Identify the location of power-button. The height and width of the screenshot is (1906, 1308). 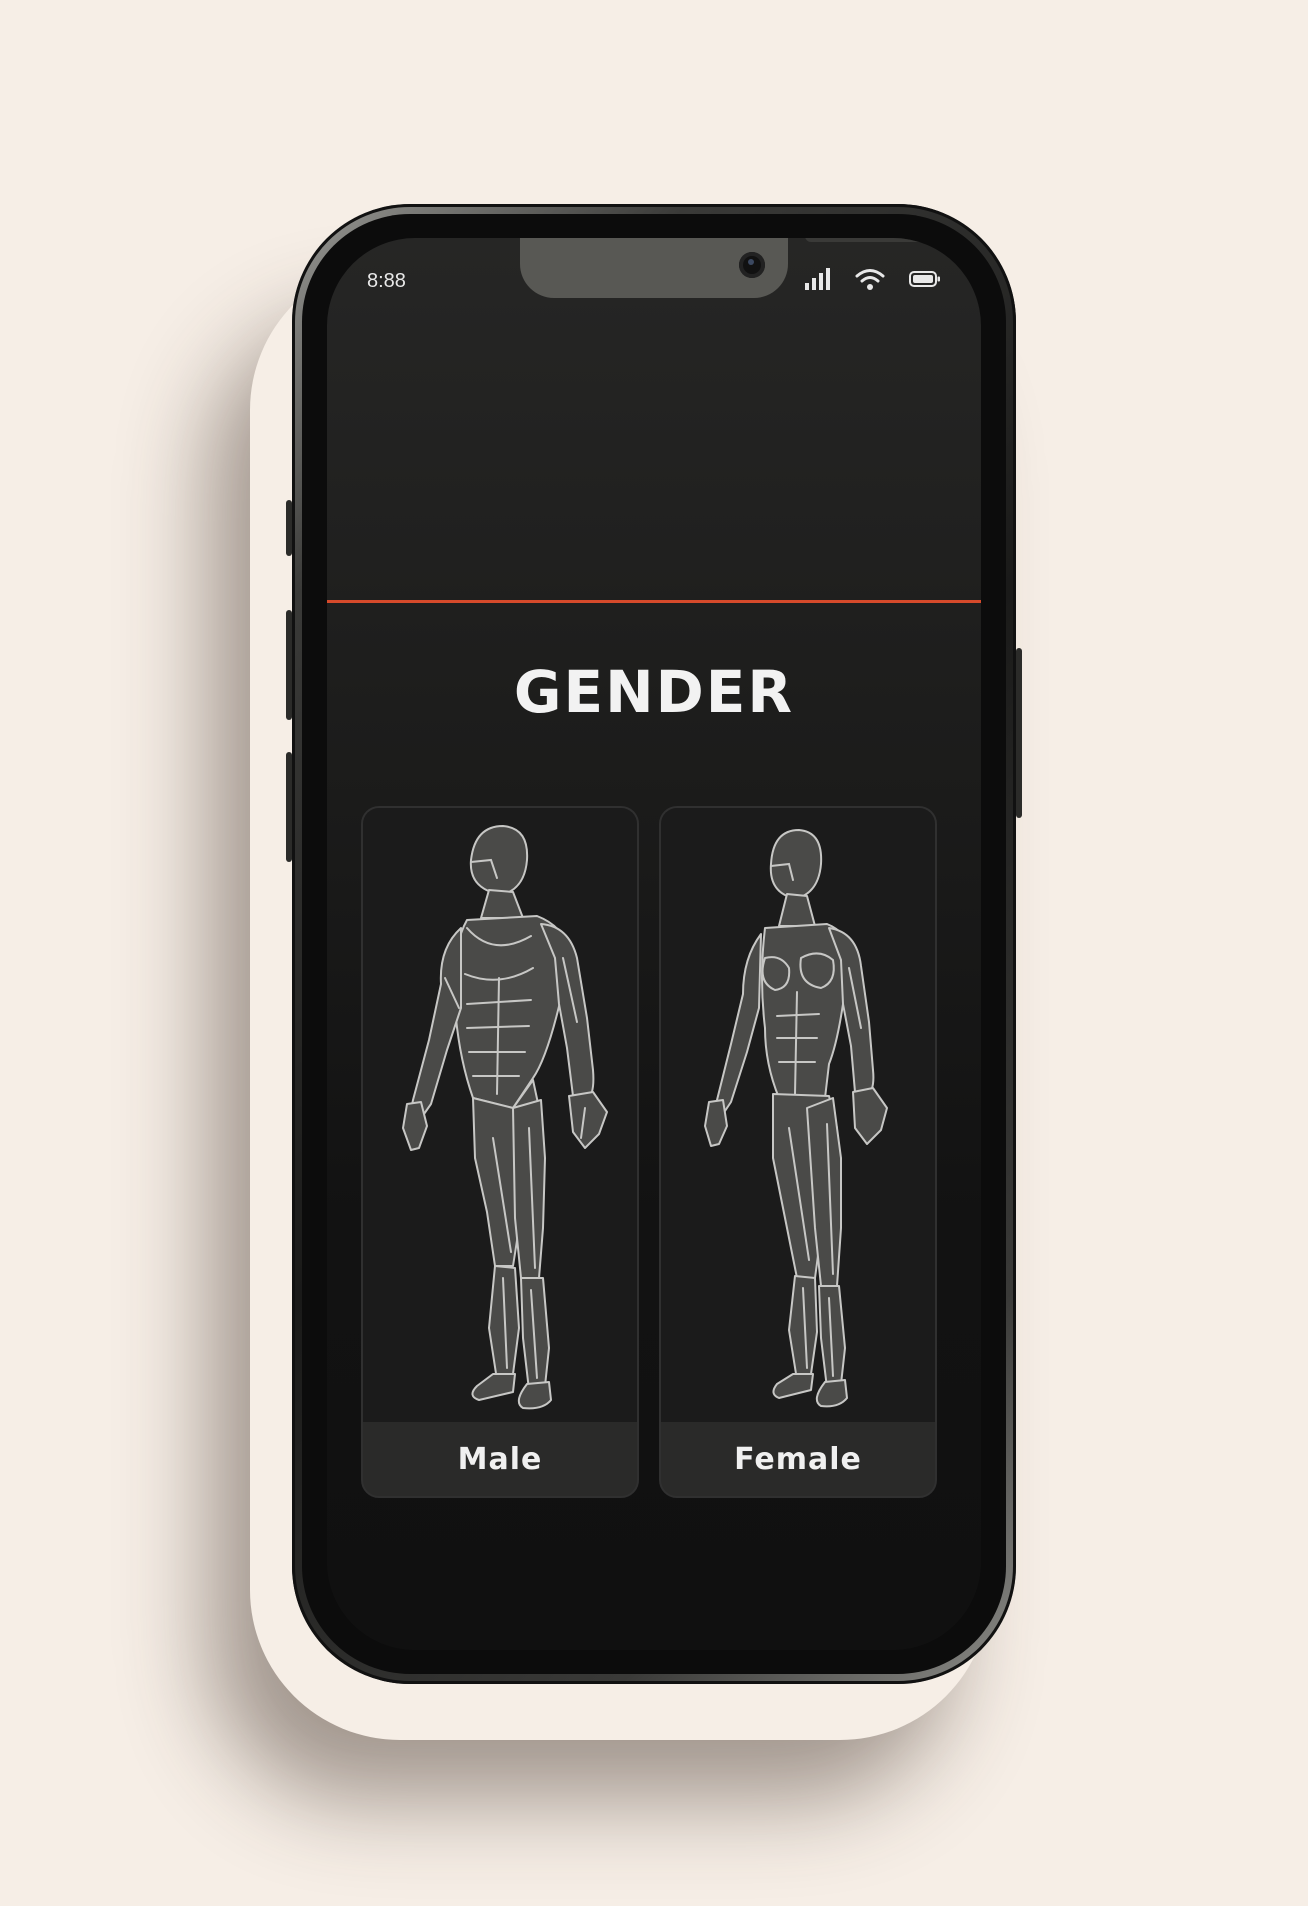
(1019, 733).